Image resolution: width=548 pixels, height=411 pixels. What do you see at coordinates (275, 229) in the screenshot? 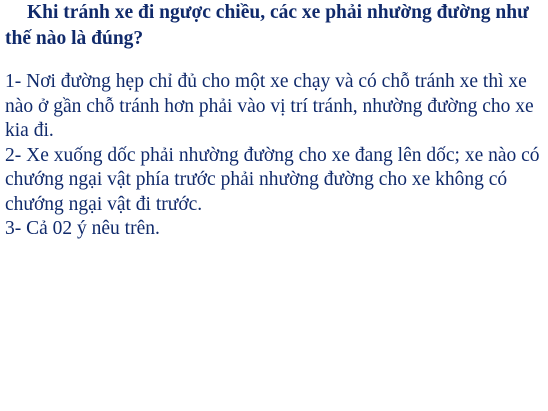
I see `answer-option-3: 3- Cả 02 ý nêu trên.` at bounding box center [275, 229].